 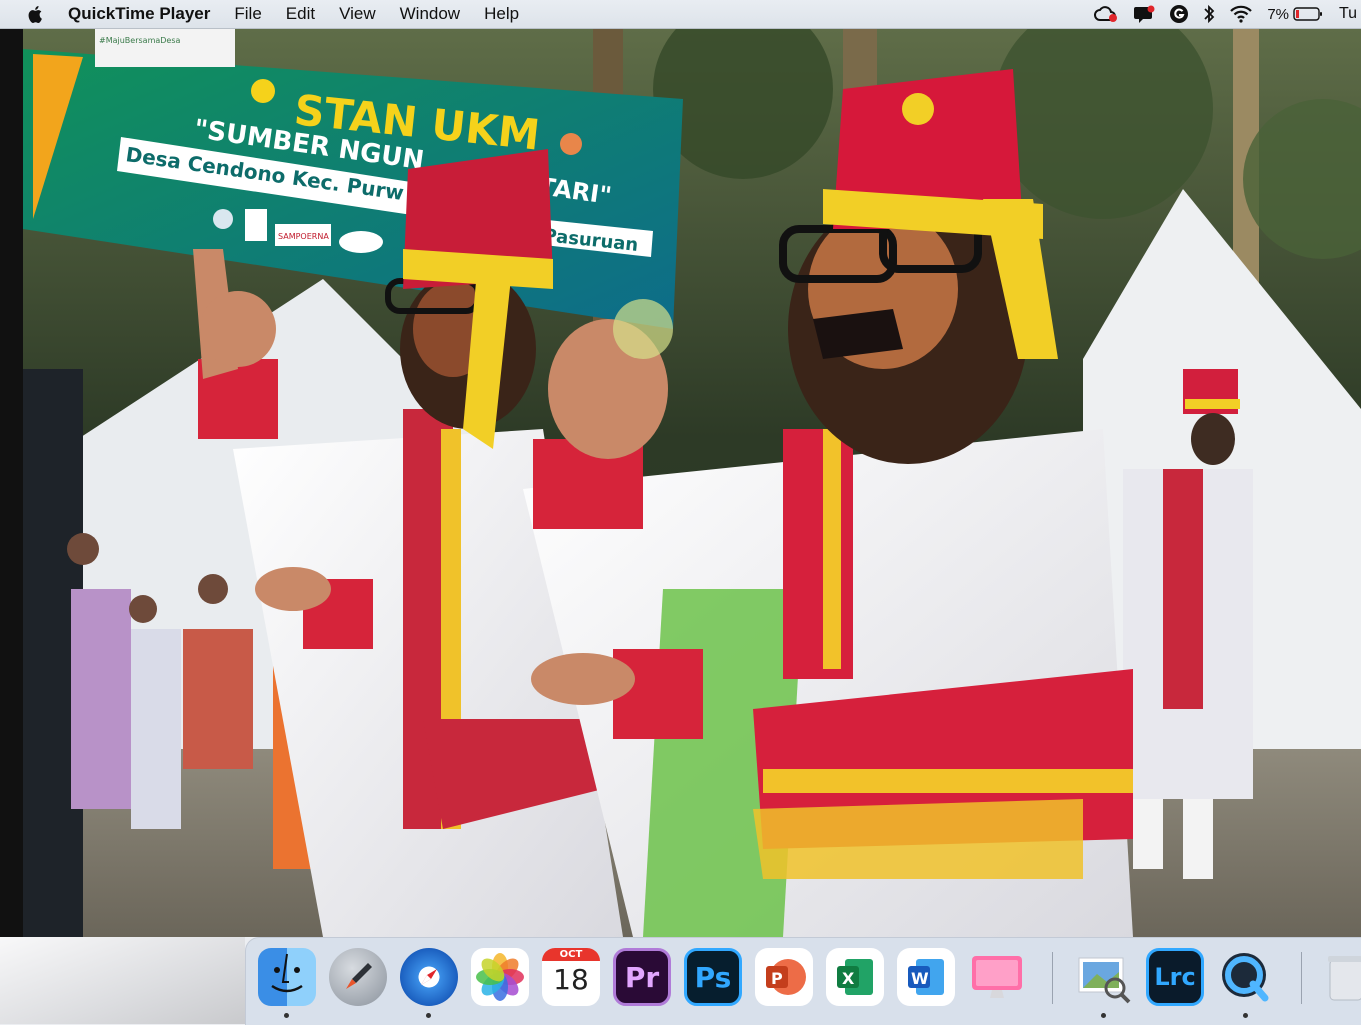 I want to click on battery-icon, so click(x=1308, y=14).